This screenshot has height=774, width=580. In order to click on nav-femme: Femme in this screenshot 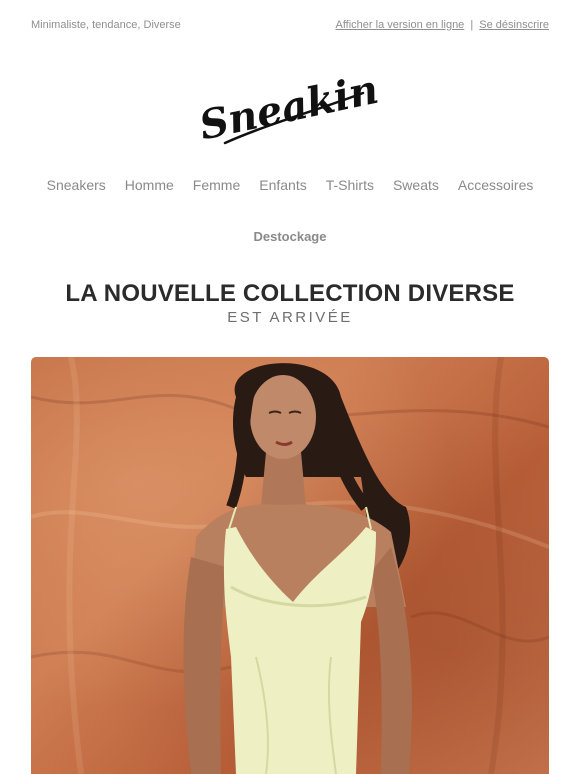, I will do `click(216, 185)`.